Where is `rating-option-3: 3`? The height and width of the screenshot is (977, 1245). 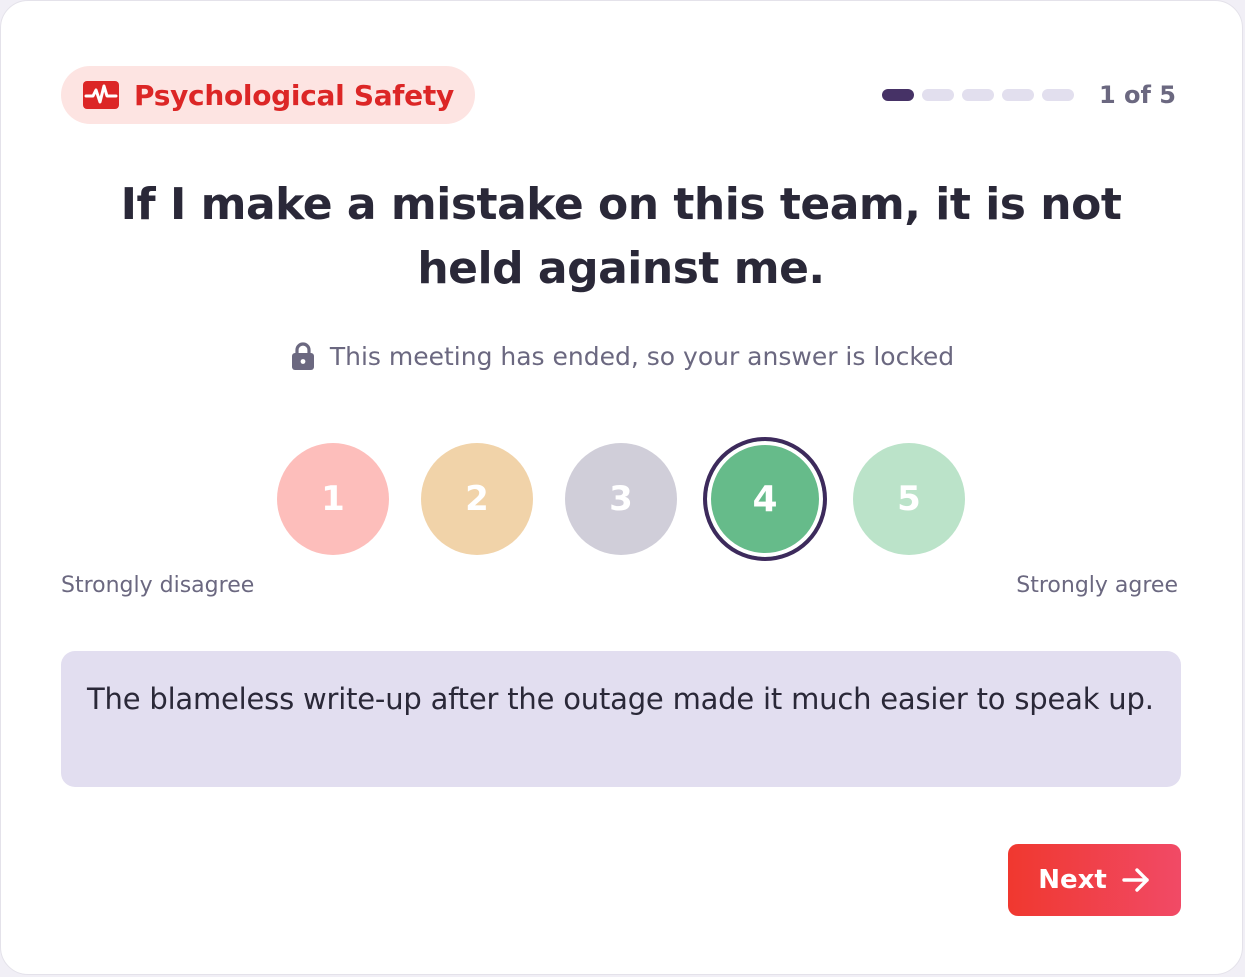
rating-option-3: 3 is located at coordinates (621, 499).